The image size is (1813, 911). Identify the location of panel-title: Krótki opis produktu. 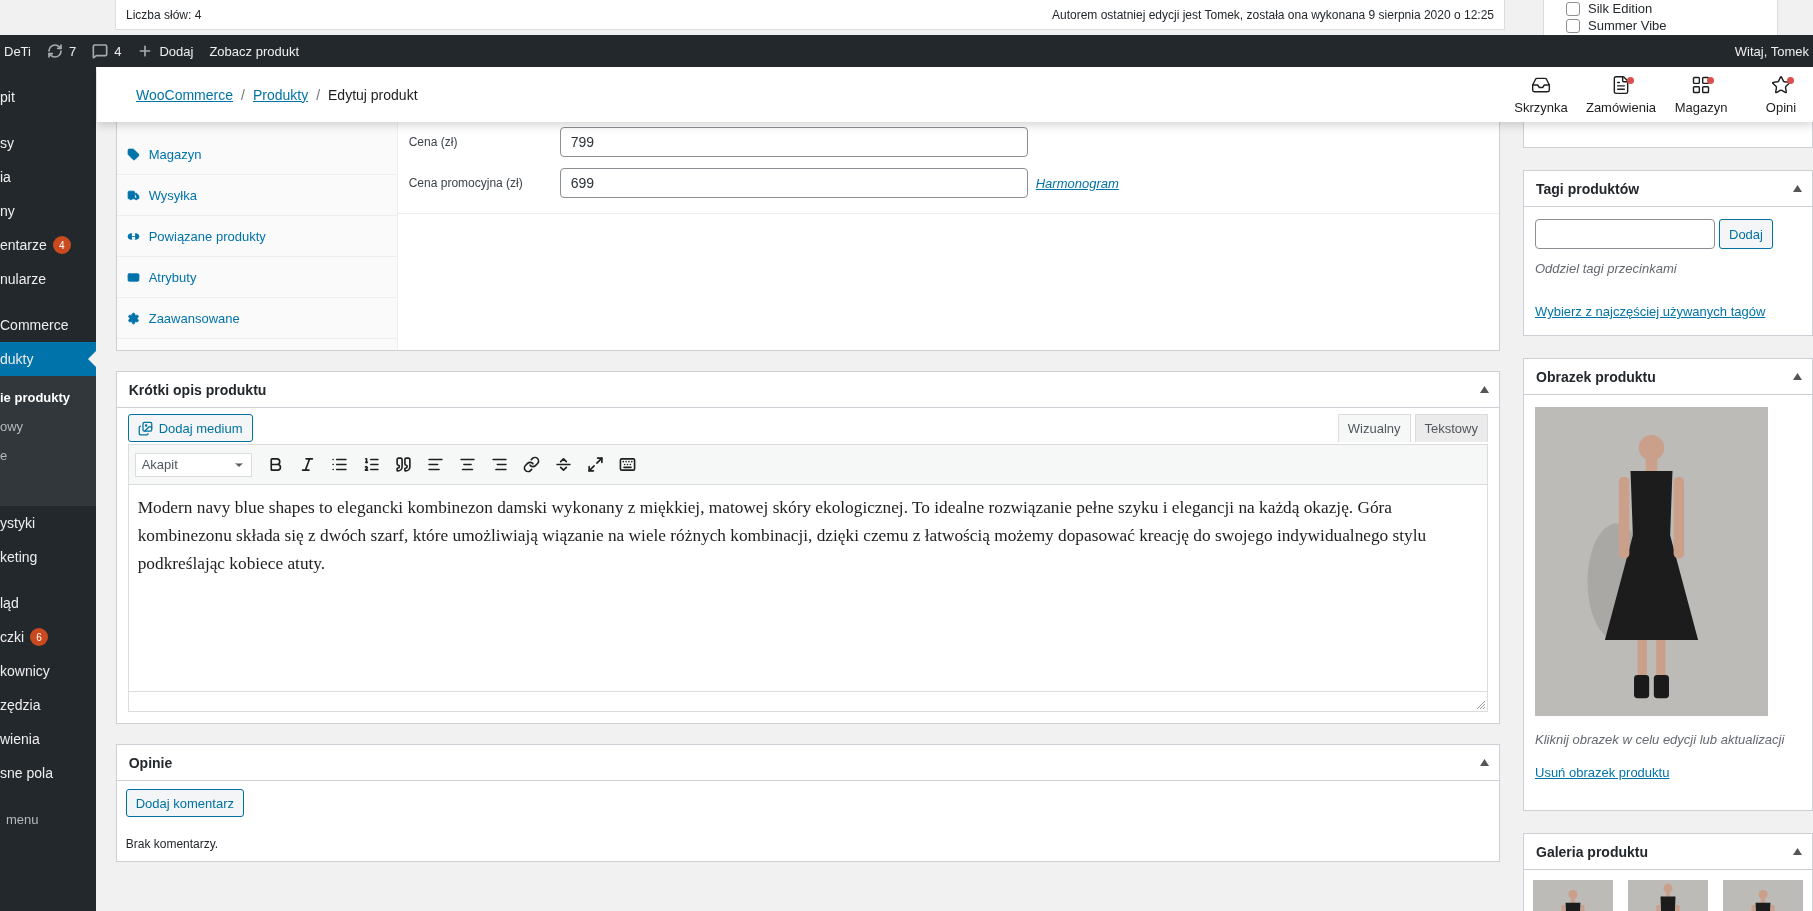
(197, 389).